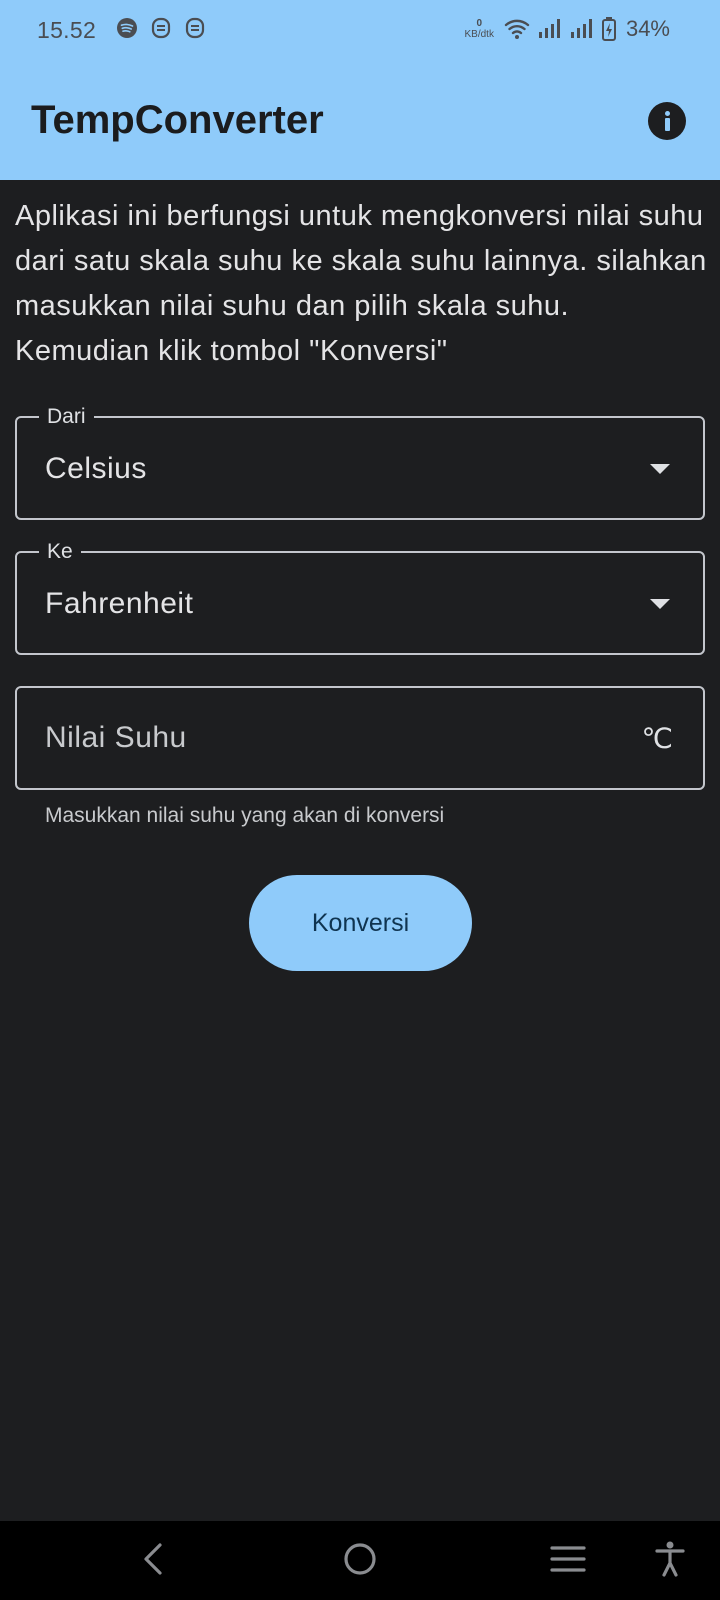  I want to click on info-icon-bar, so click(667, 124).